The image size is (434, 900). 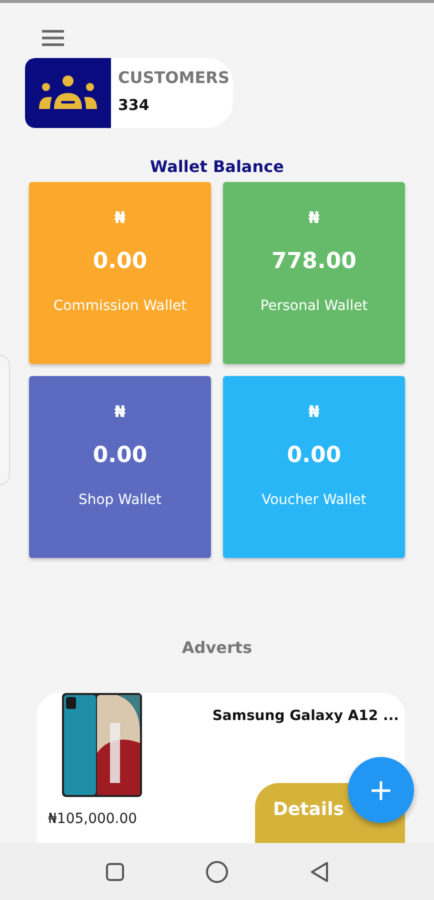 What do you see at coordinates (314, 500) in the screenshot?
I see `wallet-label: Voucher Wallet` at bounding box center [314, 500].